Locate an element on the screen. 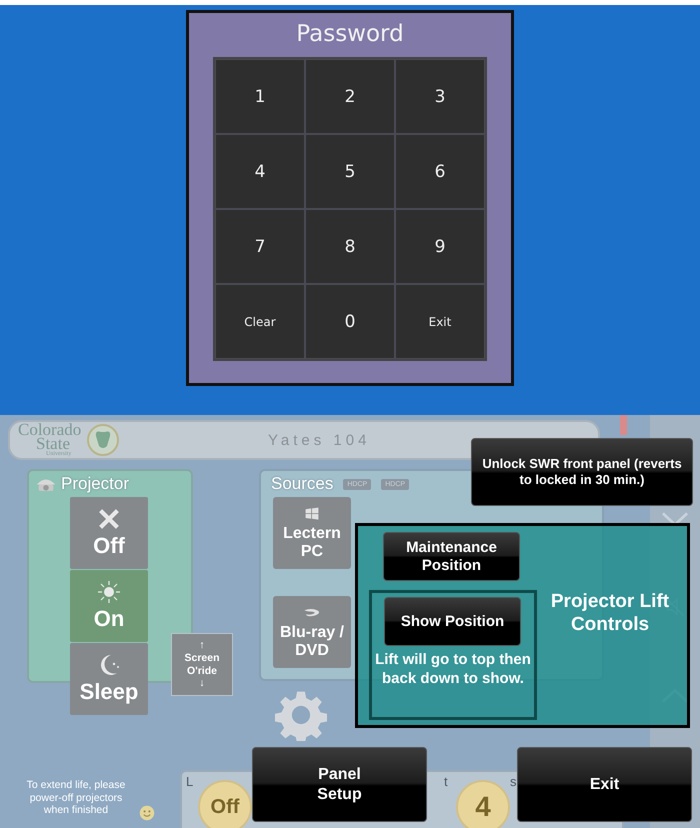 The width and height of the screenshot is (700, 828). close-icon is located at coordinates (109, 519).